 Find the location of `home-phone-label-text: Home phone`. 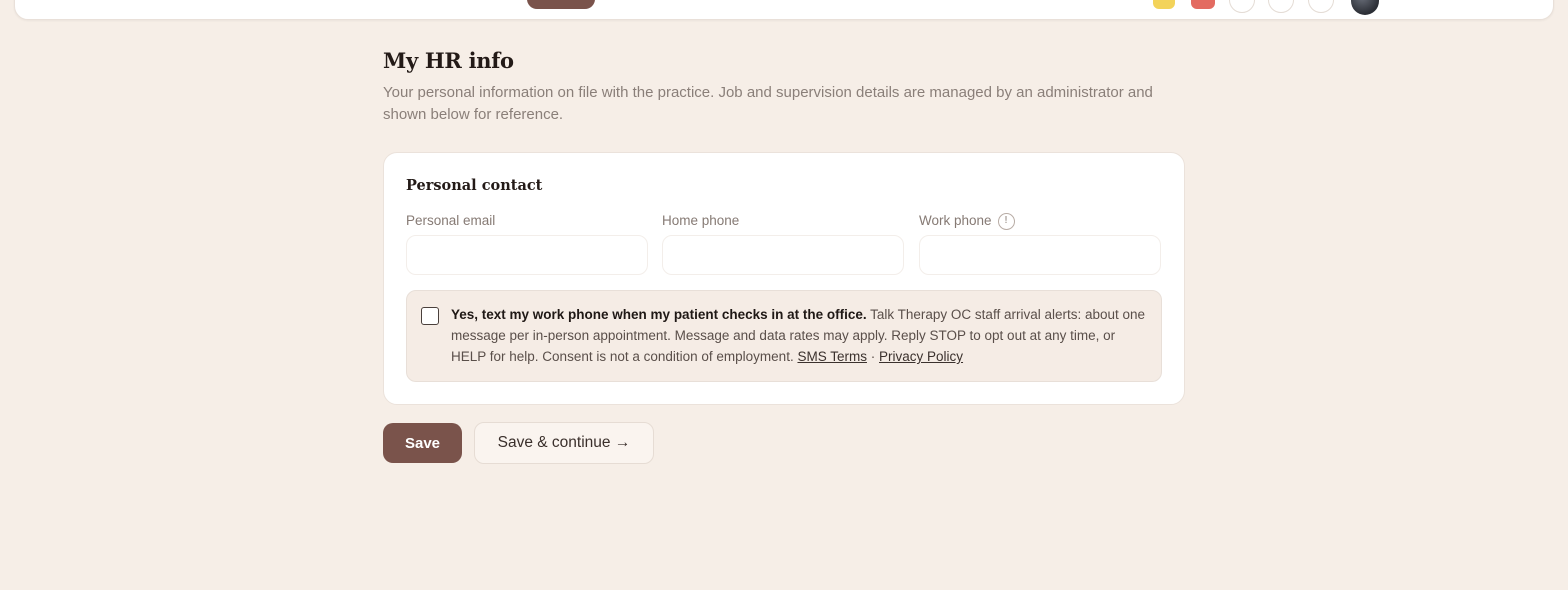

home-phone-label-text: Home phone is located at coordinates (701, 220).